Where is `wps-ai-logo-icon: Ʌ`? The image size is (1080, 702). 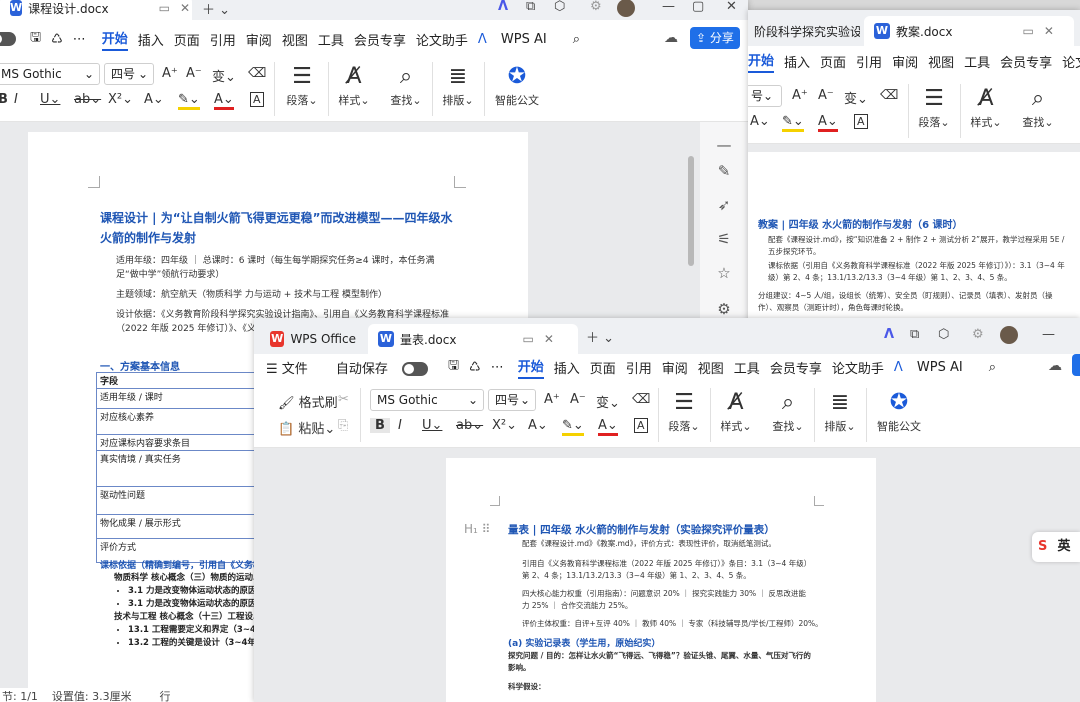
wps-ai-logo-icon: Ʌ is located at coordinates (889, 334).